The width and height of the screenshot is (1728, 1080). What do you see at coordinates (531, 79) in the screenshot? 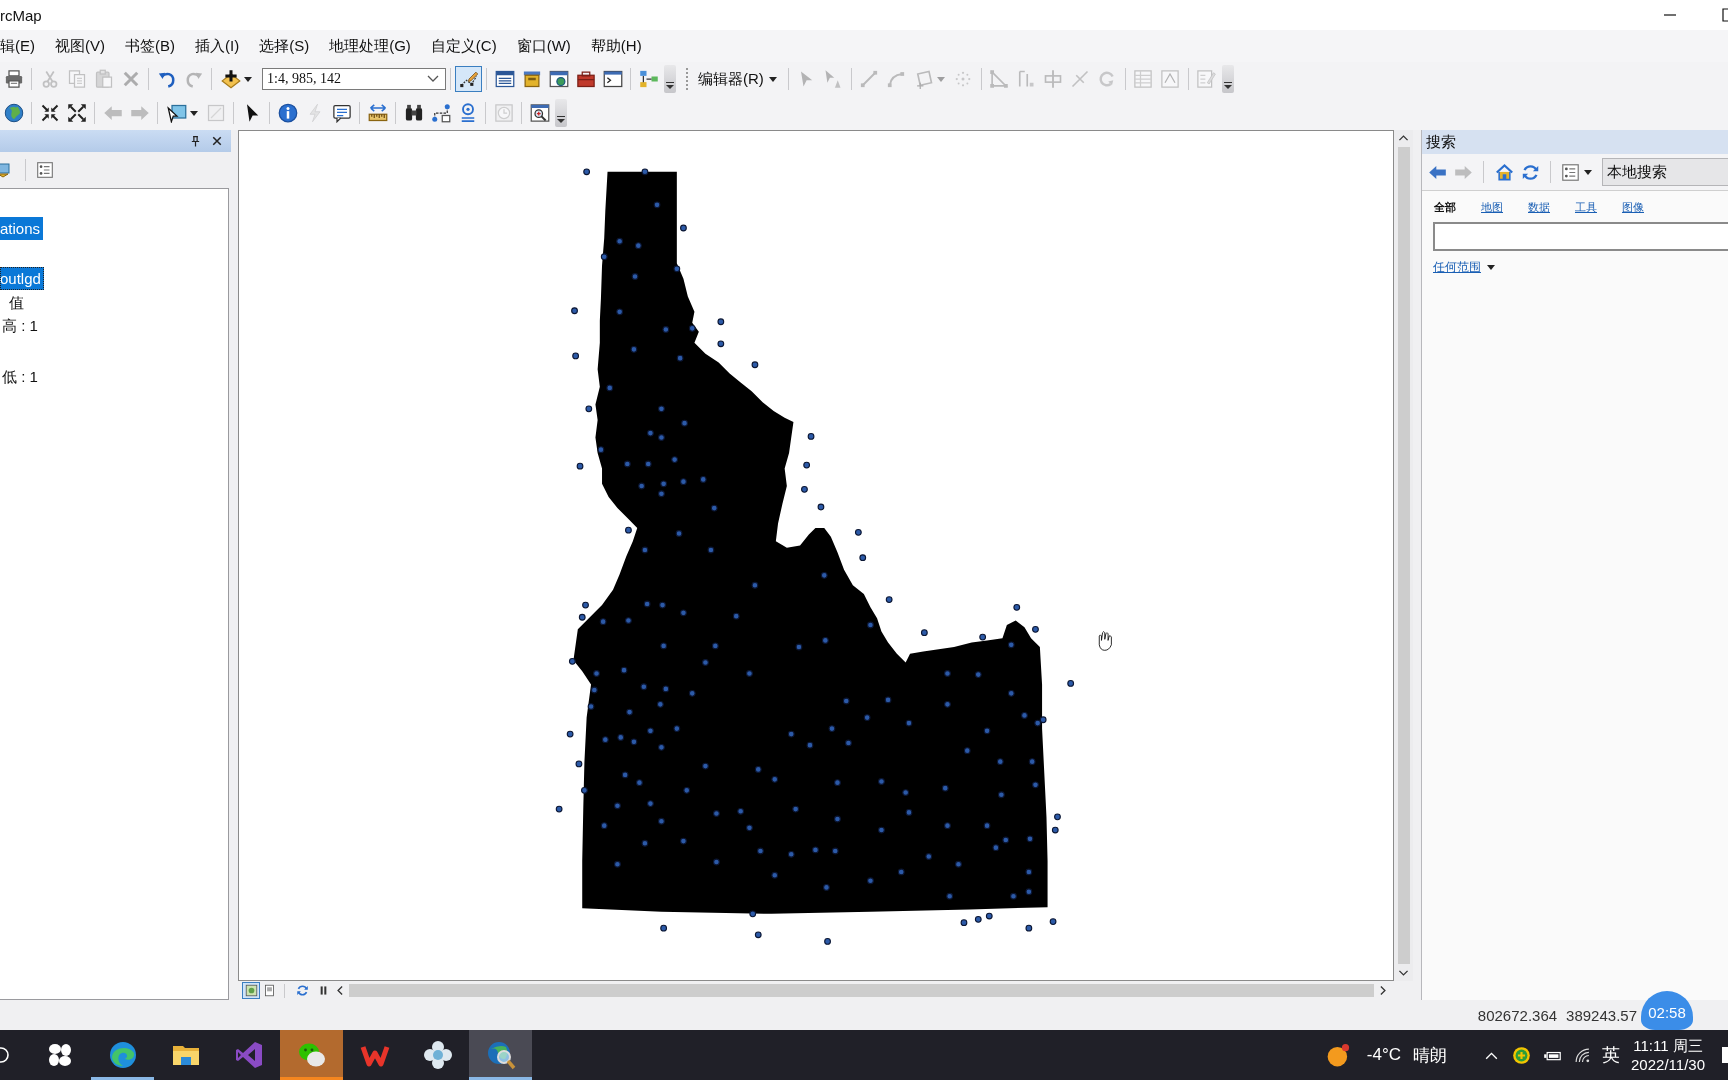
I see `cabinet-icon` at bounding box center [531, 79].